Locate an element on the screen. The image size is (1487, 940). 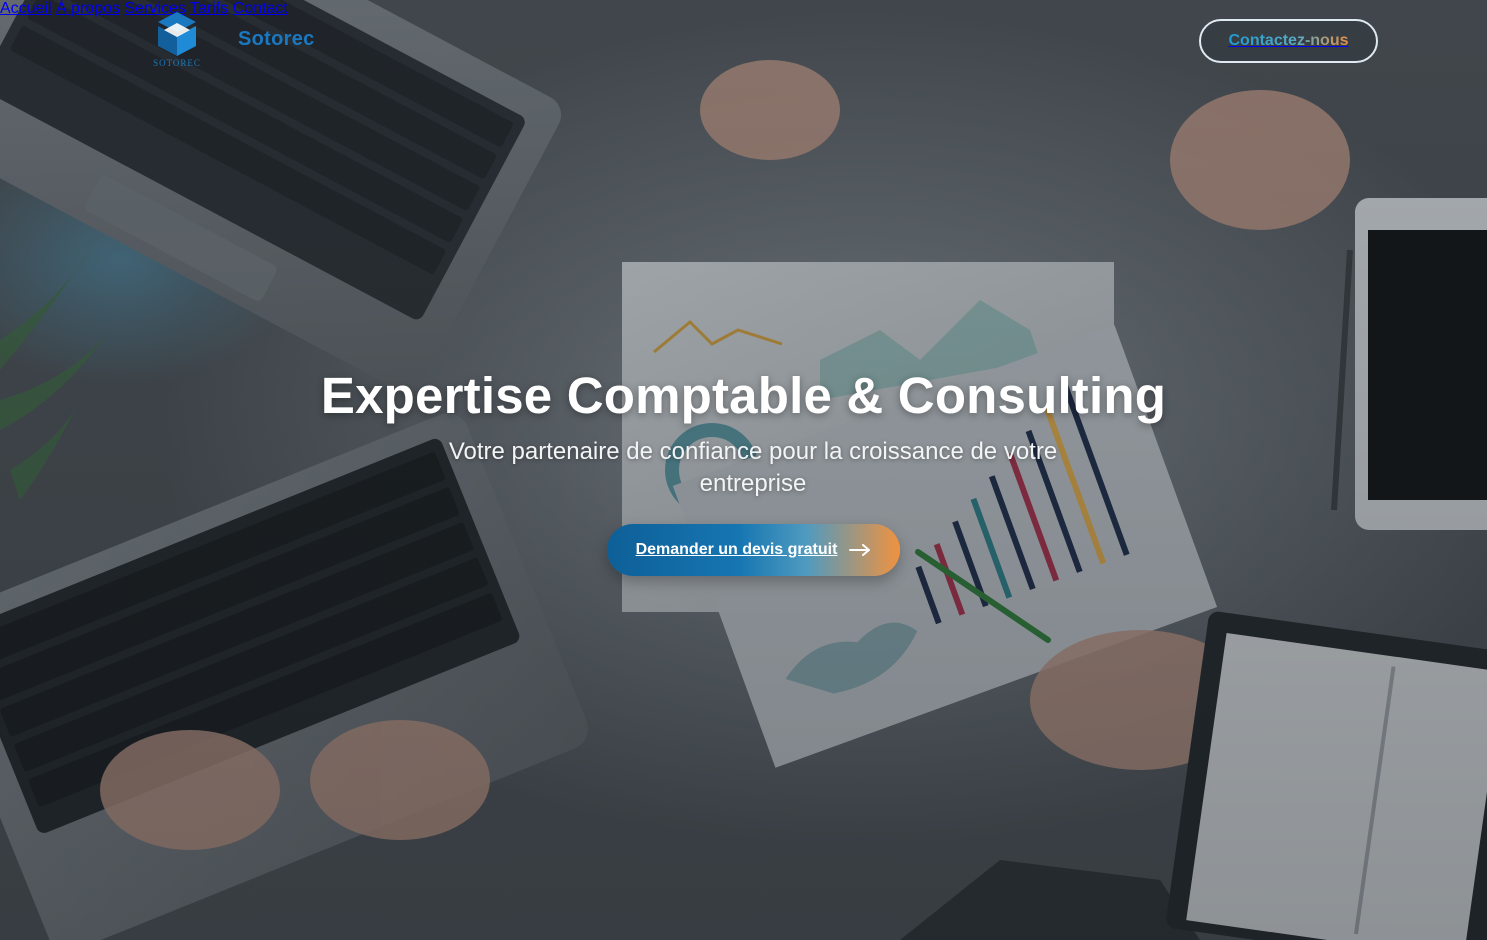
contact-us-button: Contactez-nous is located at coordinates (1288, 41).